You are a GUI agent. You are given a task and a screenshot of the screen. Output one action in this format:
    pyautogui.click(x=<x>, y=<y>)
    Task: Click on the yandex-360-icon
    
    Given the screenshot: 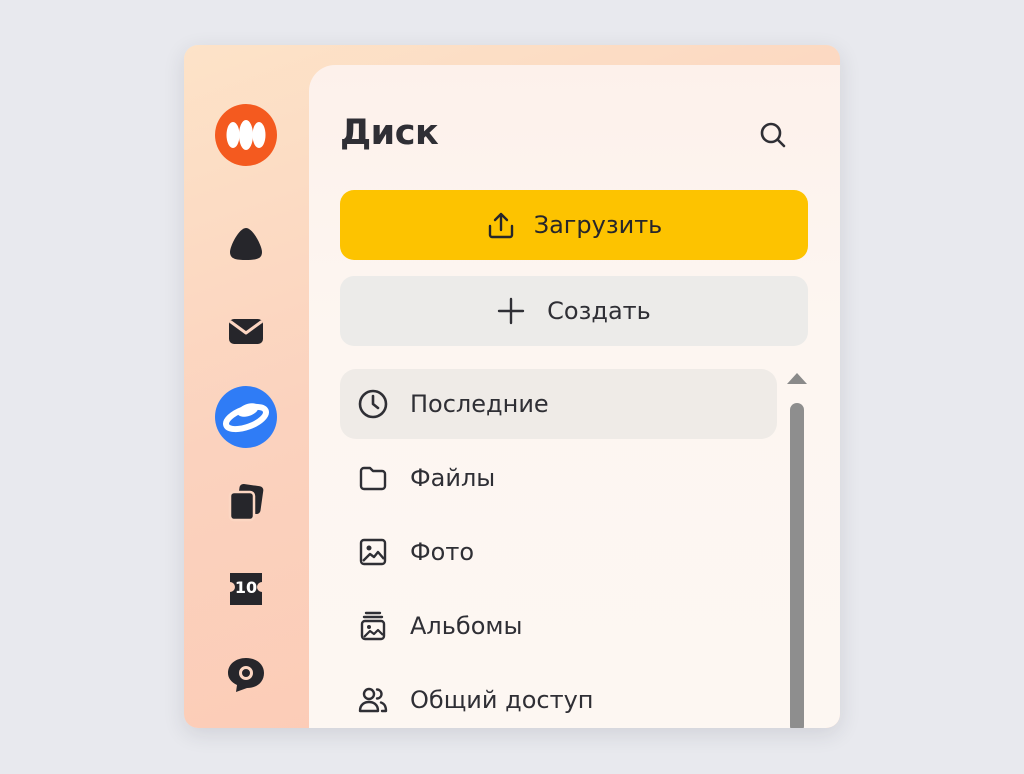 What is the action you would take?
    pyautogui.click(x=246, y=135)
    